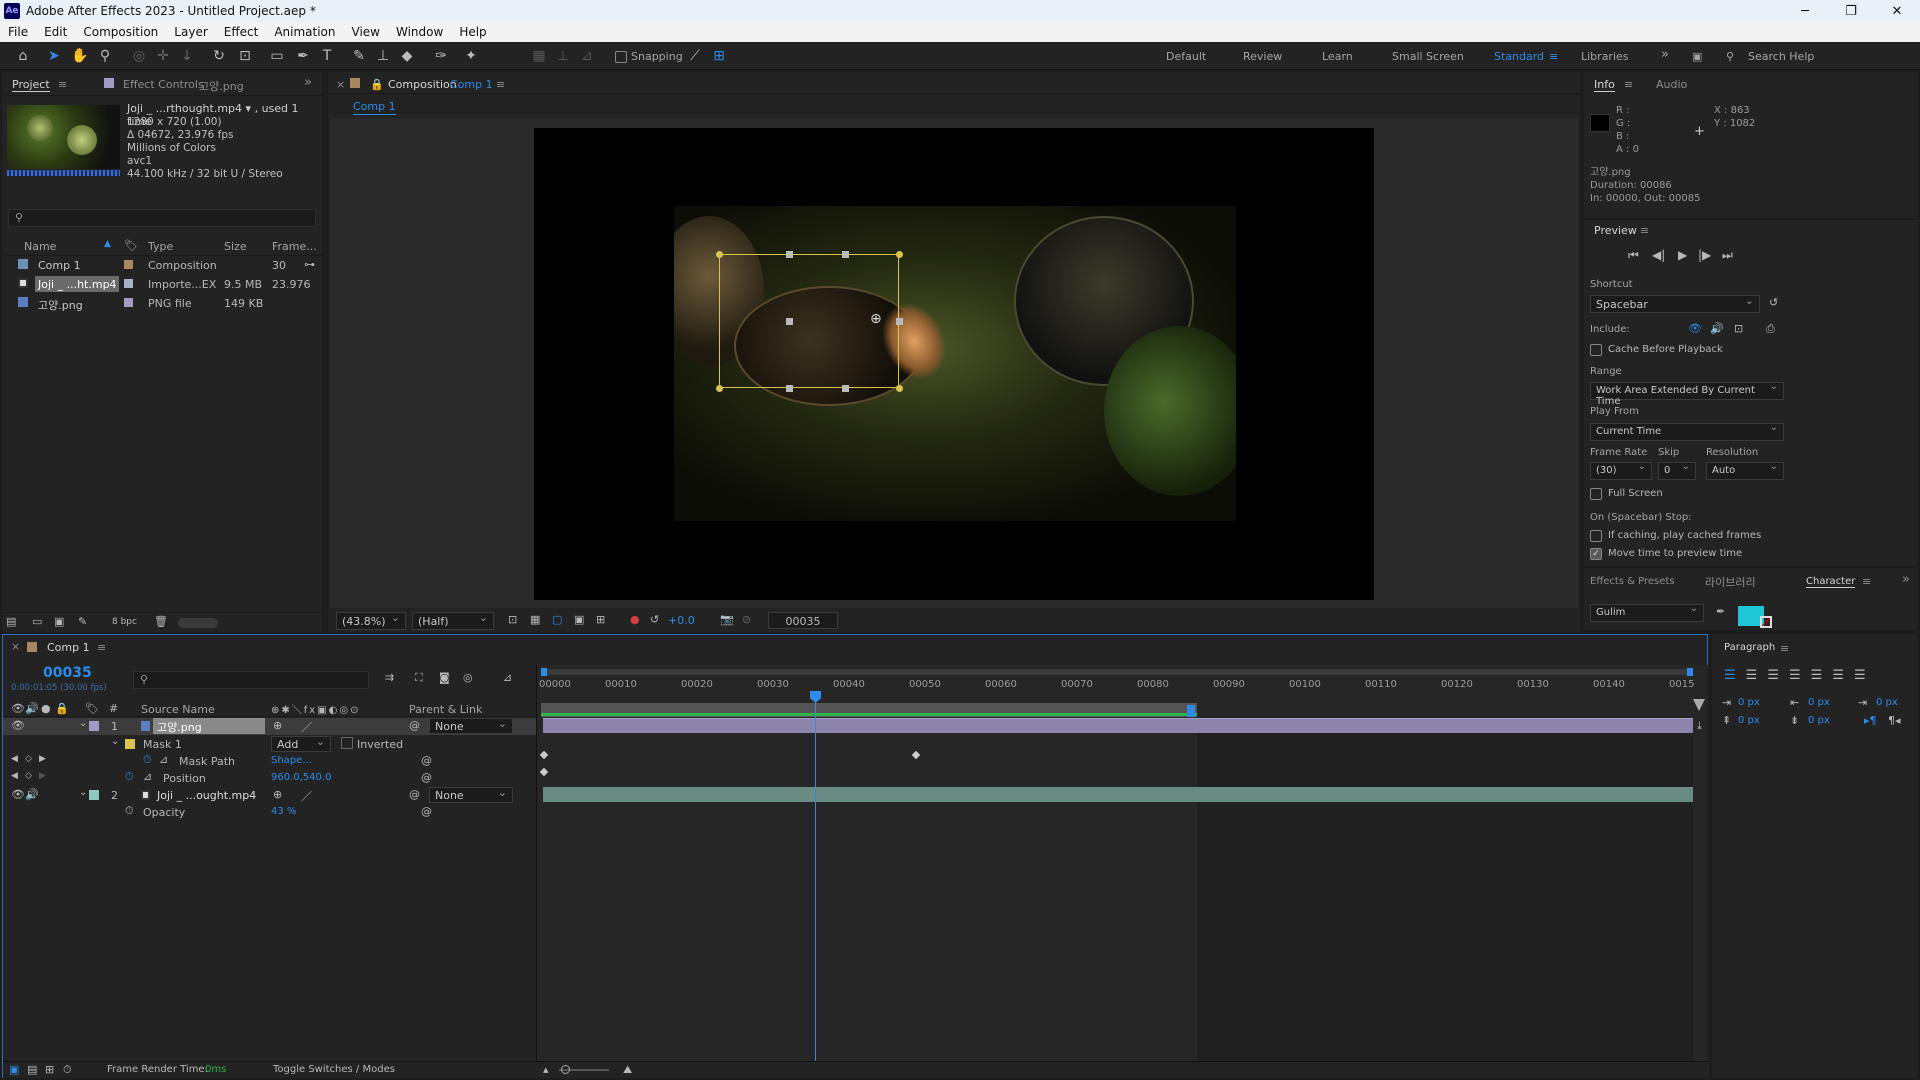 This screenshot has height=1080, width=1920. Describe the element at coordinates (83, 723) in the screenshot. I see `expand-layer-icon: ⌄` at that location.